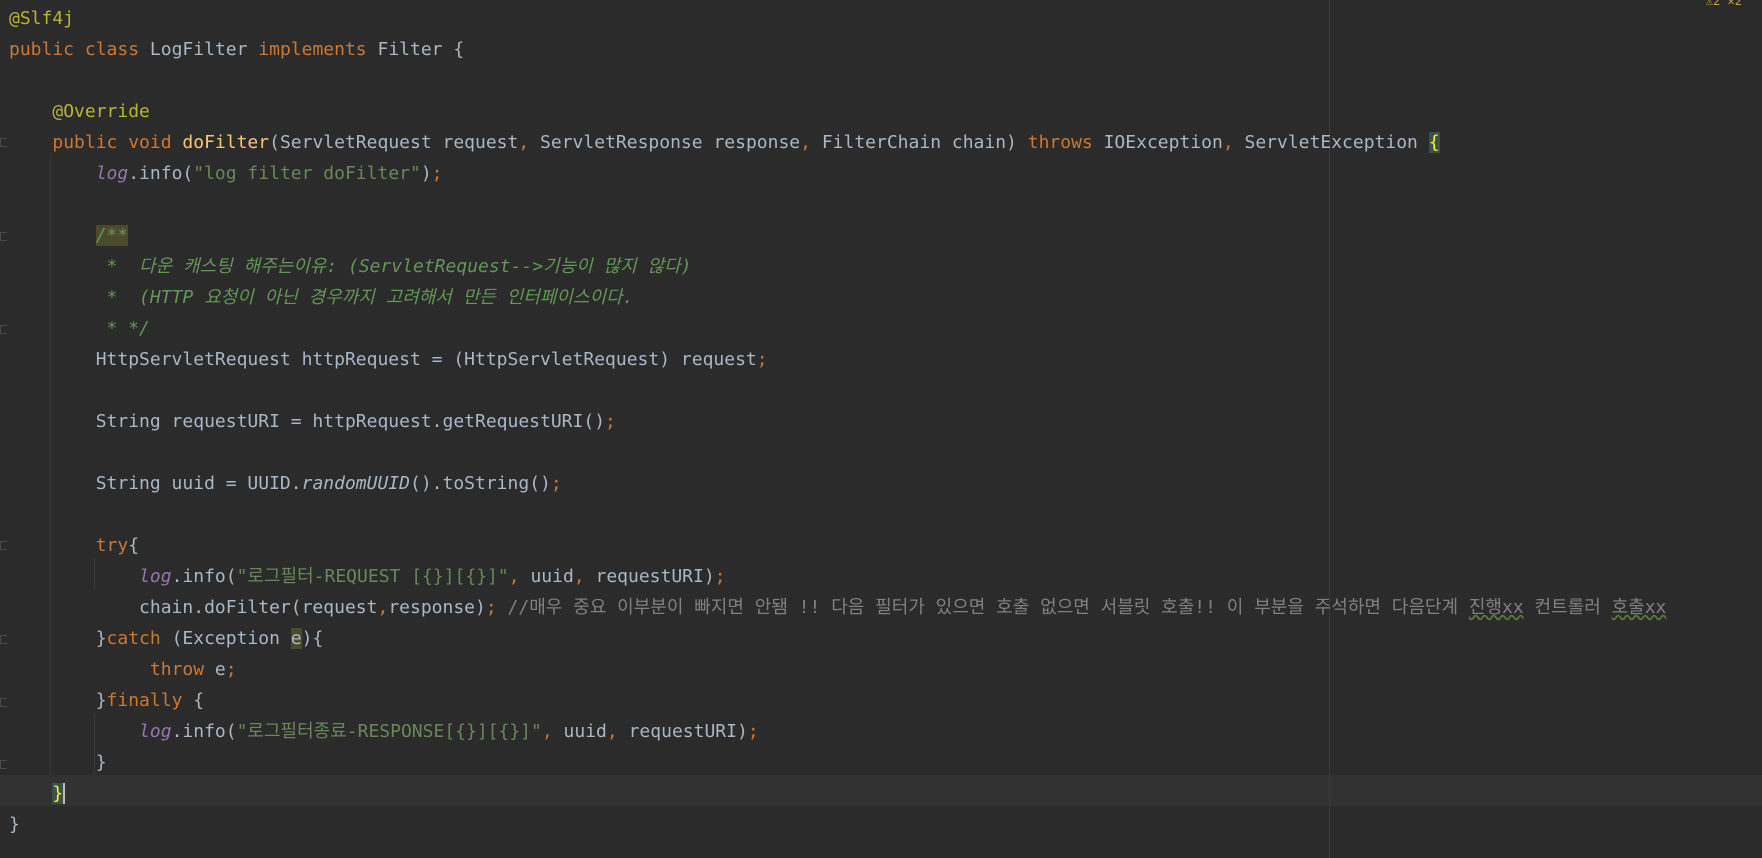  What do you see at coordinates (394, 142) in the screenshot?
I see `code-token: (ServletRequest request` at bounding box center [394, 142].